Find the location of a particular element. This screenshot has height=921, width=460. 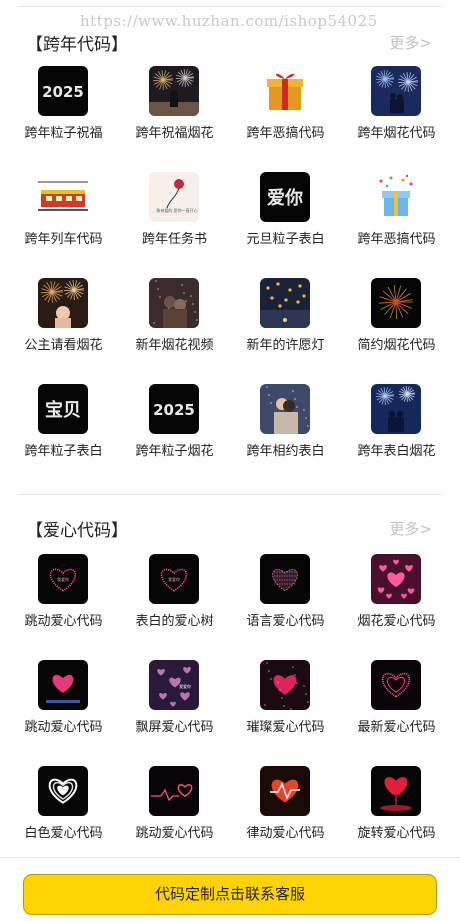

item-label: 最新爱心代码 is located at coordinates (396, 727).